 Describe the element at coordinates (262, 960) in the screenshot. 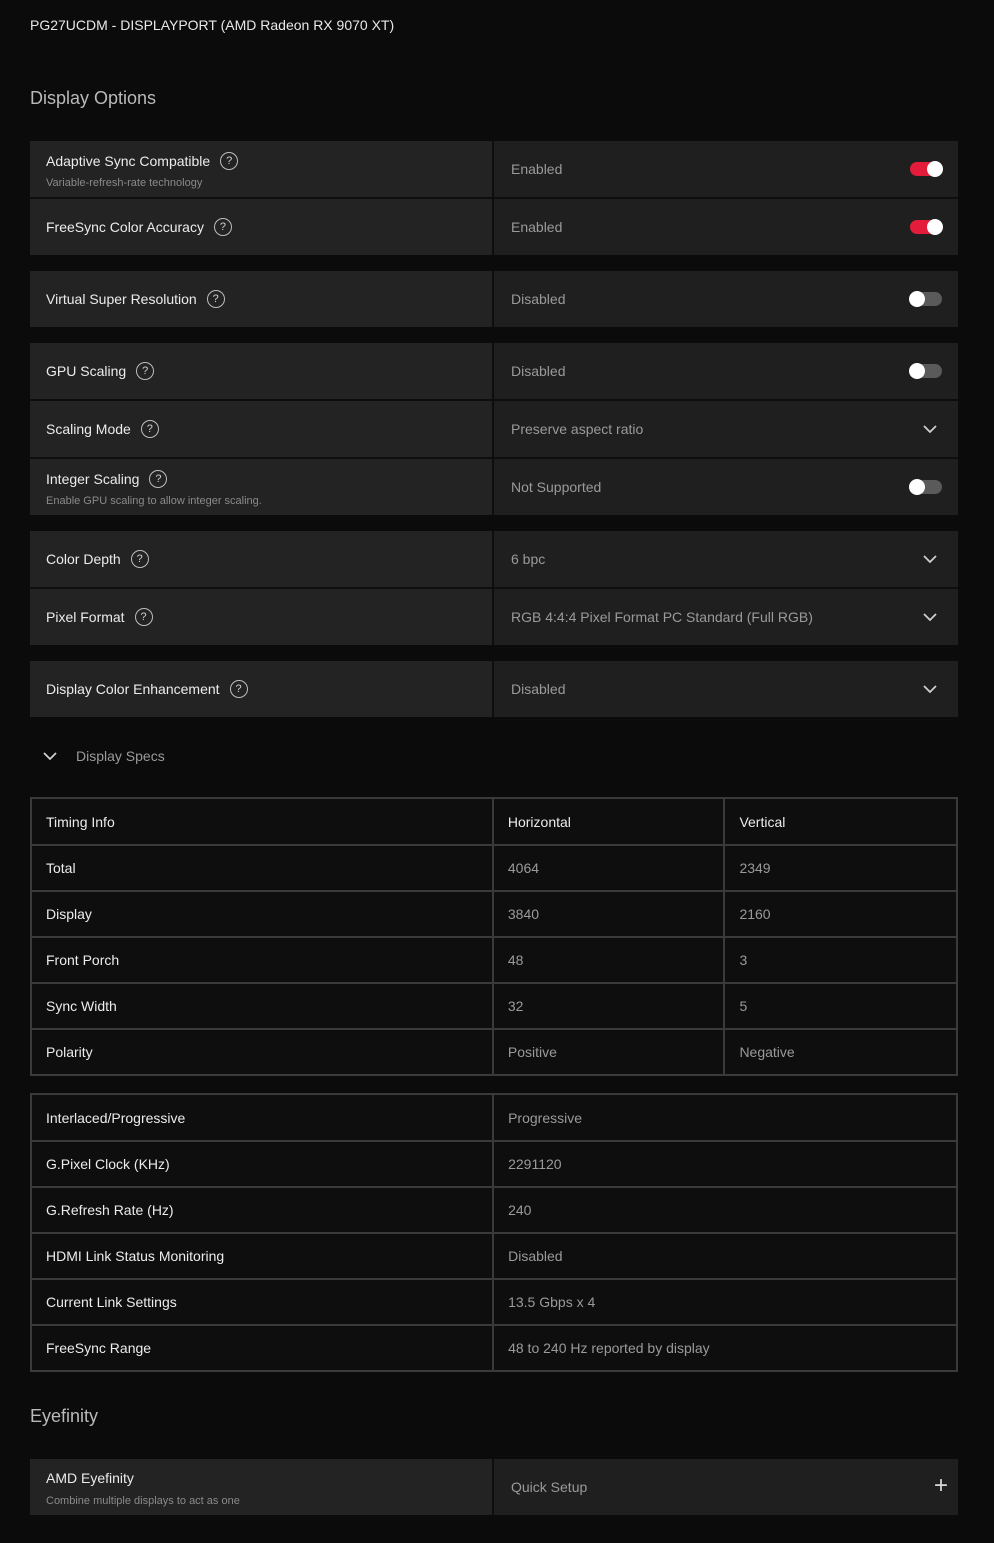

I see `table-cell: Front Porch` at that location.